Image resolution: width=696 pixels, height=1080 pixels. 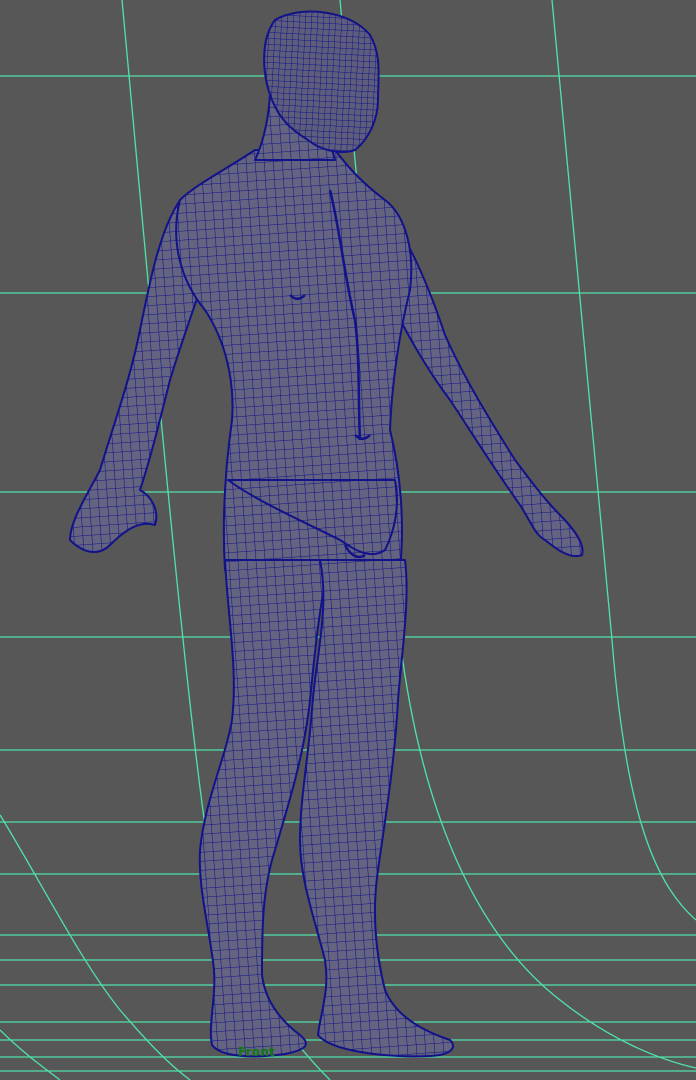 What do you see at coordinates (377, 808) in the screenshot?
I see `mesh-right-leg` at bounding box center [377, 808].